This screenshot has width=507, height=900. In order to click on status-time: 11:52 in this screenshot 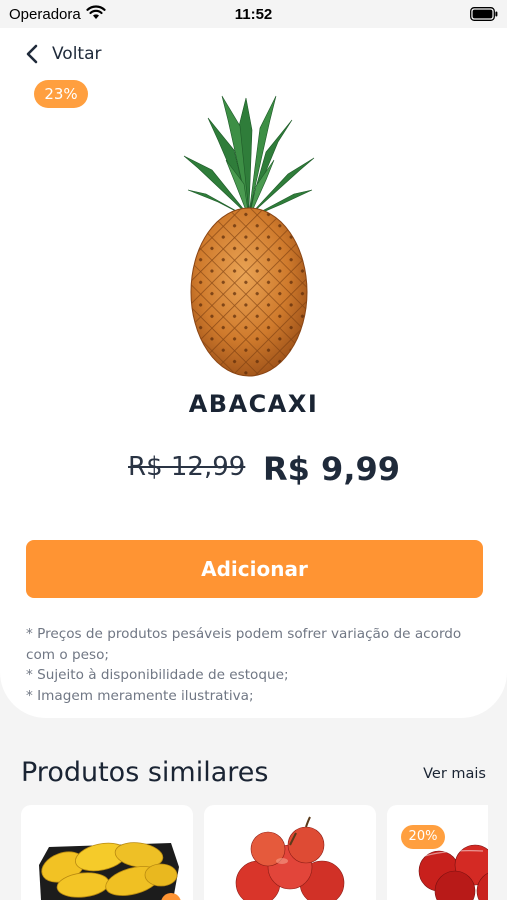, I will do `click(253, 14)`.